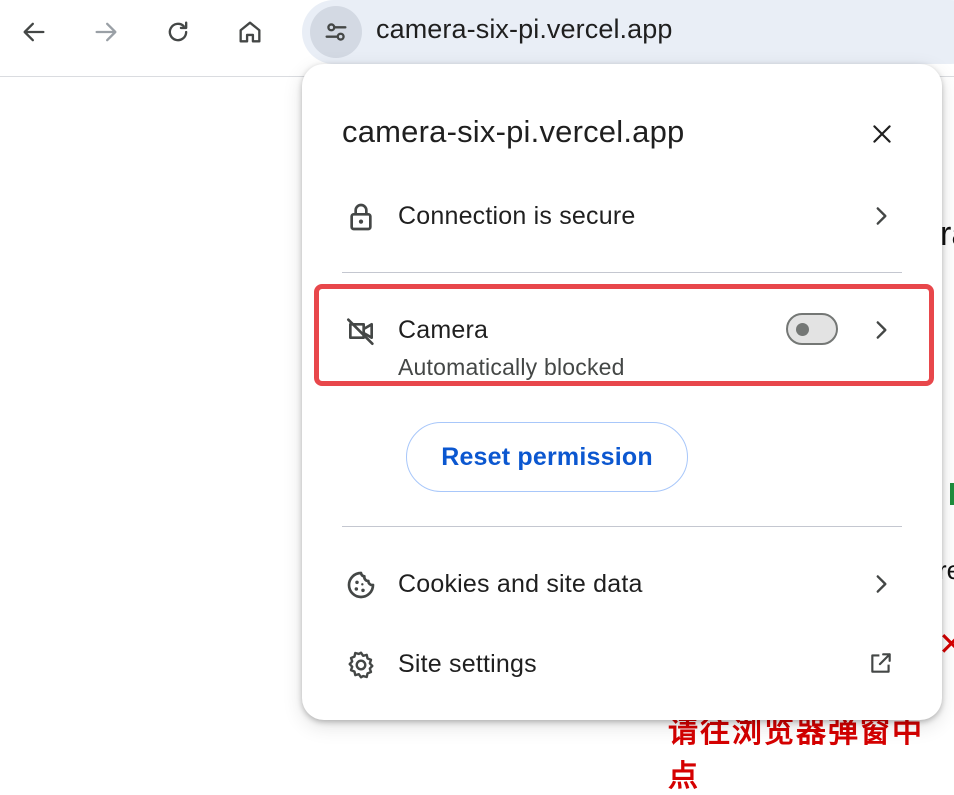 The image size is (954, 795). What do you see at coordinates (796, 754) in the screenshot?
I see `background-red-text: 请往浏览器弹窗中点` at bounding box center [796, 754].